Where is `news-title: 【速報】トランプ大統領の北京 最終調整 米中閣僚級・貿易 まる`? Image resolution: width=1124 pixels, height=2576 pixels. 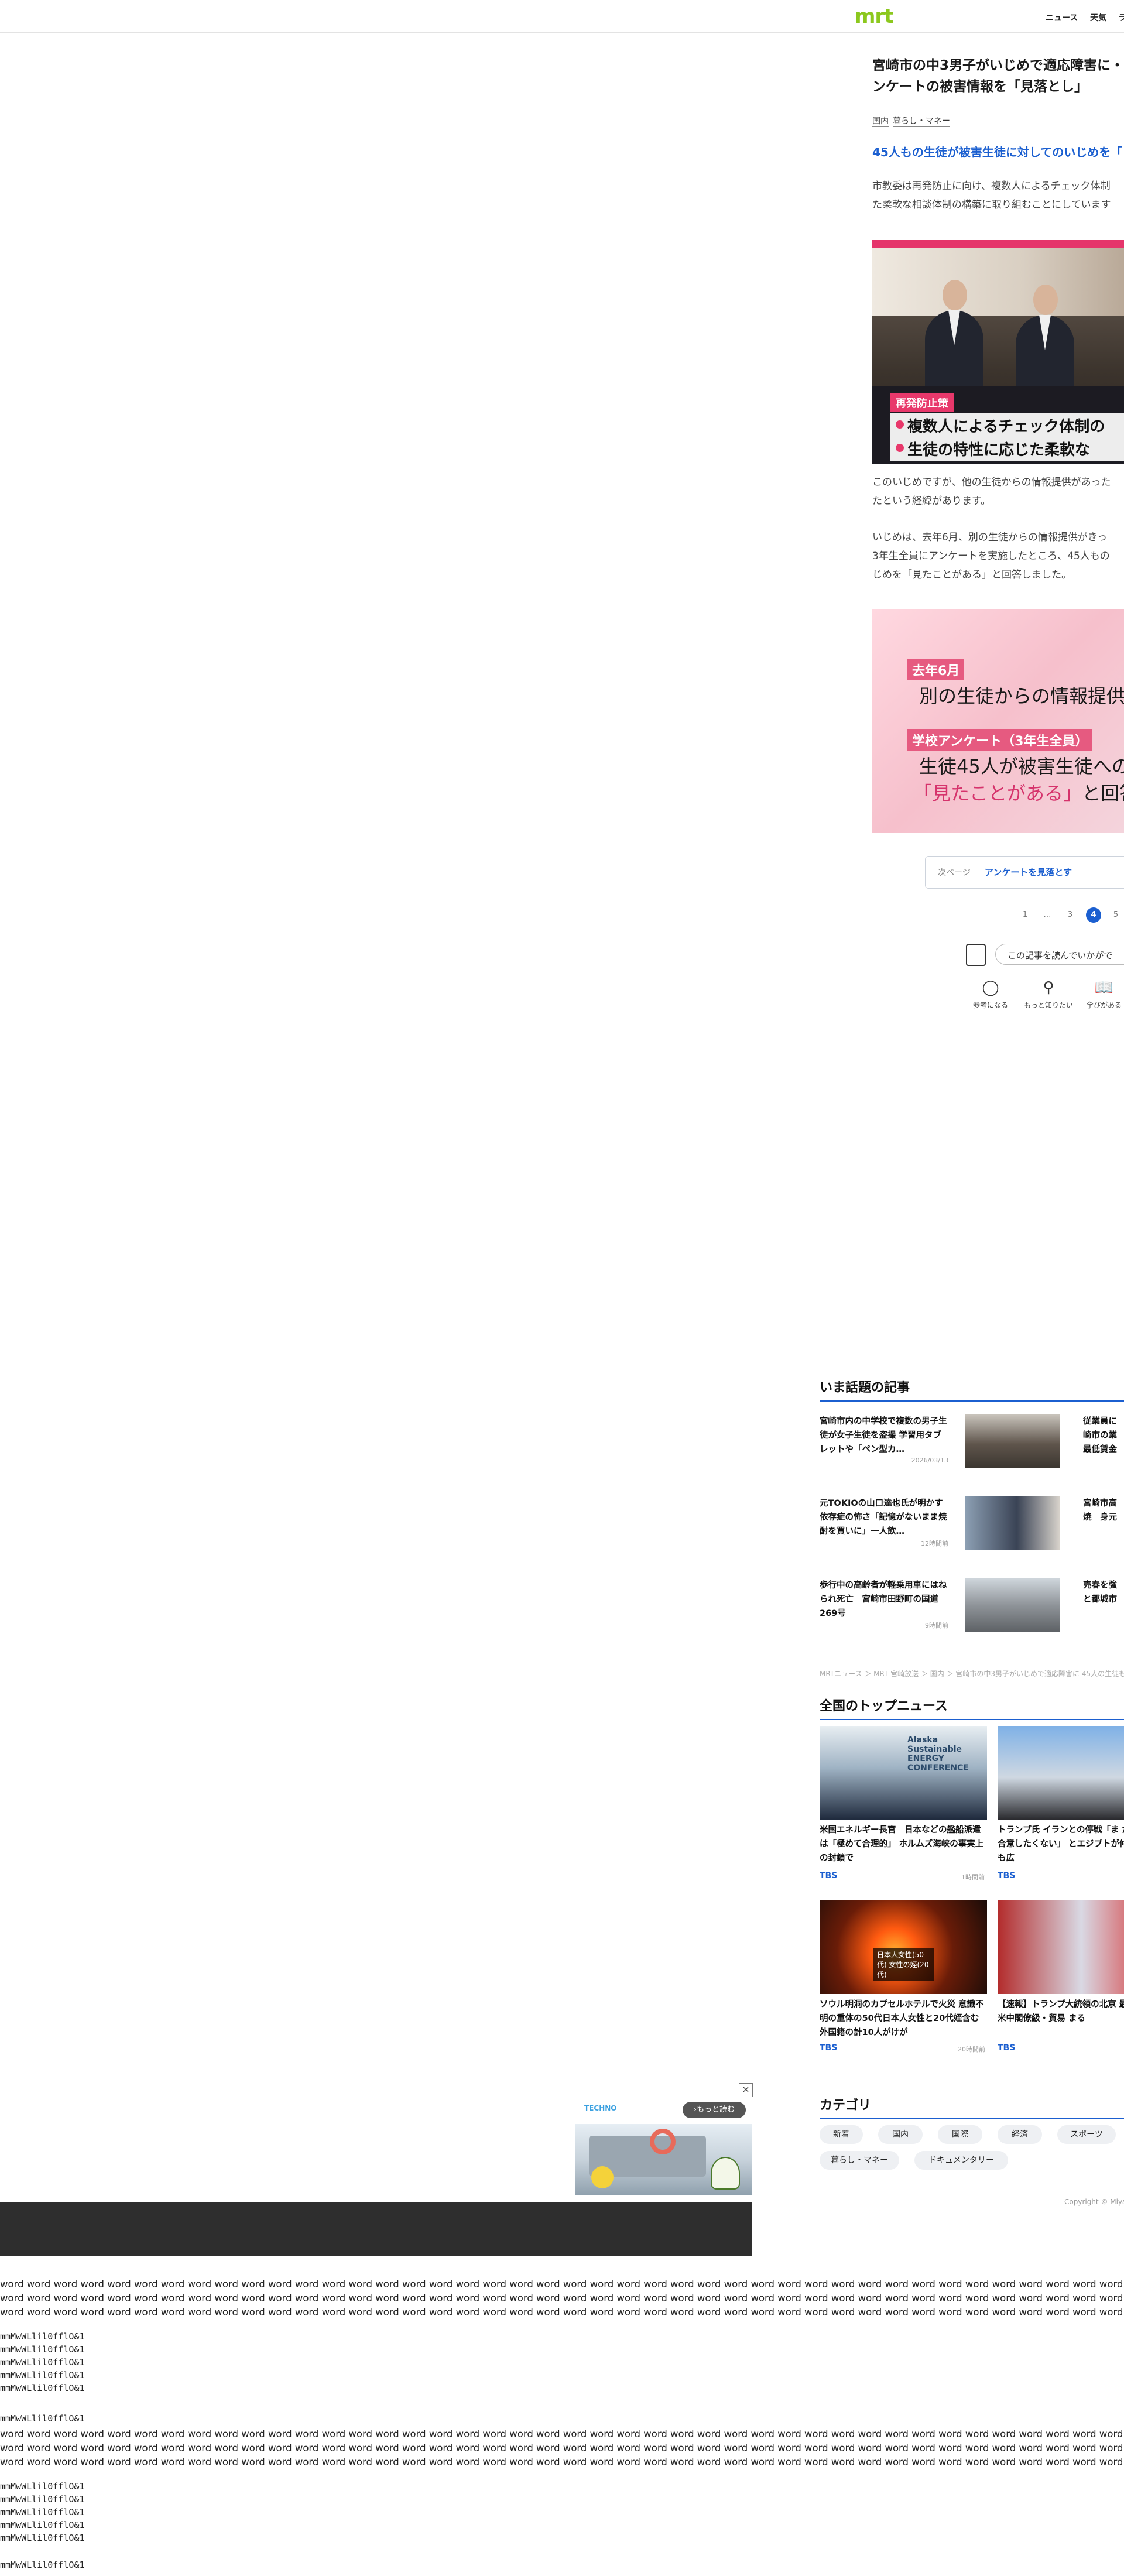 news-title: 【速報】トランプ大統領の北京 最終調整 米中閣僚級・貿易 まる is located at coordinates (1061, 2012).